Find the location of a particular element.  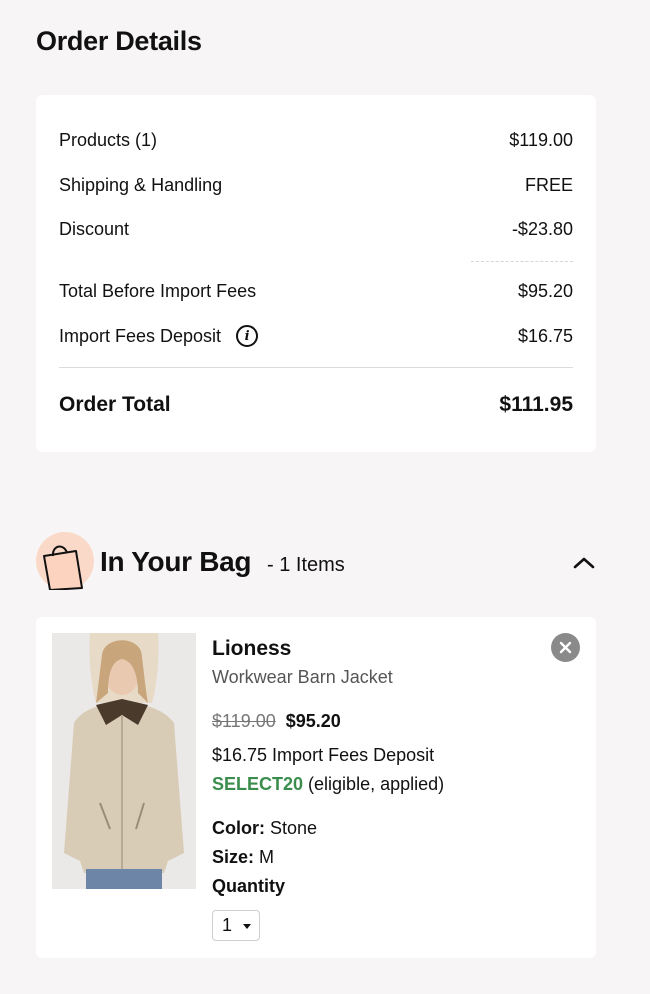

size-attribute: Size: M is located at coordinates (243, 857).